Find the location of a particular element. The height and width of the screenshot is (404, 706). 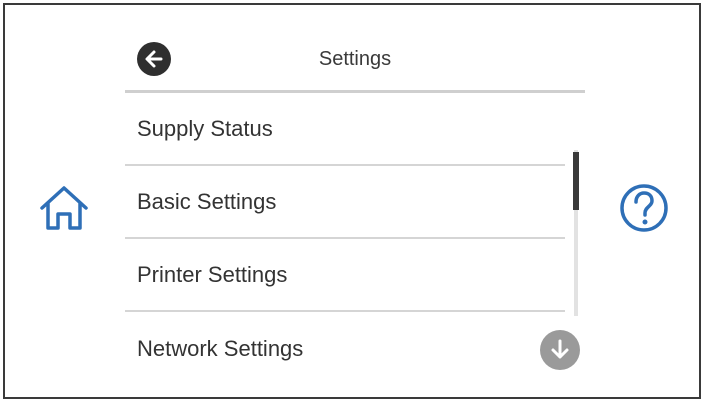

menu-item-network-settings: Network Settings is located at coordinates (345, 348).